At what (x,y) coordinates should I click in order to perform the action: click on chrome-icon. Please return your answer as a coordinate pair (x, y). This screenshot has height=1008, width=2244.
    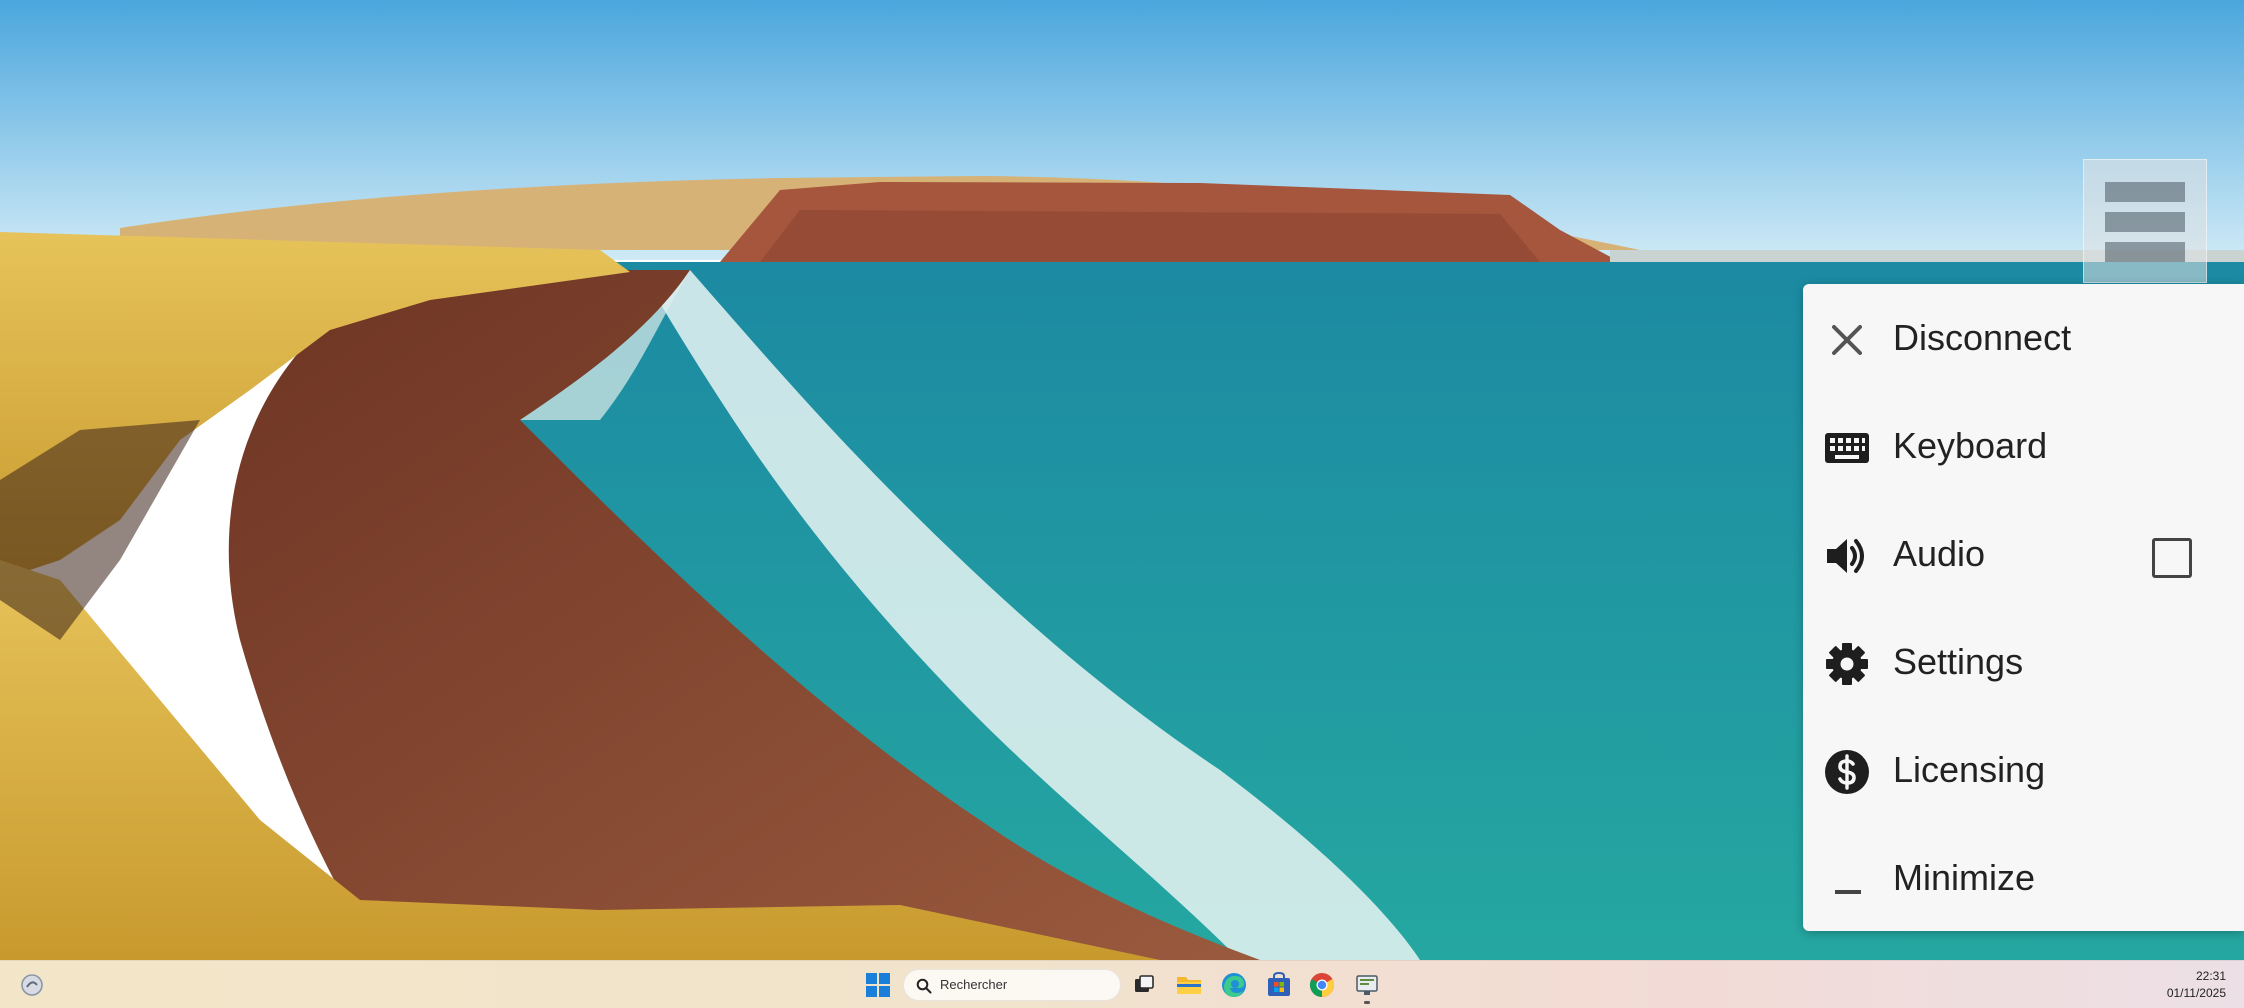
    Looking at the image, I should click on (1322, 985).